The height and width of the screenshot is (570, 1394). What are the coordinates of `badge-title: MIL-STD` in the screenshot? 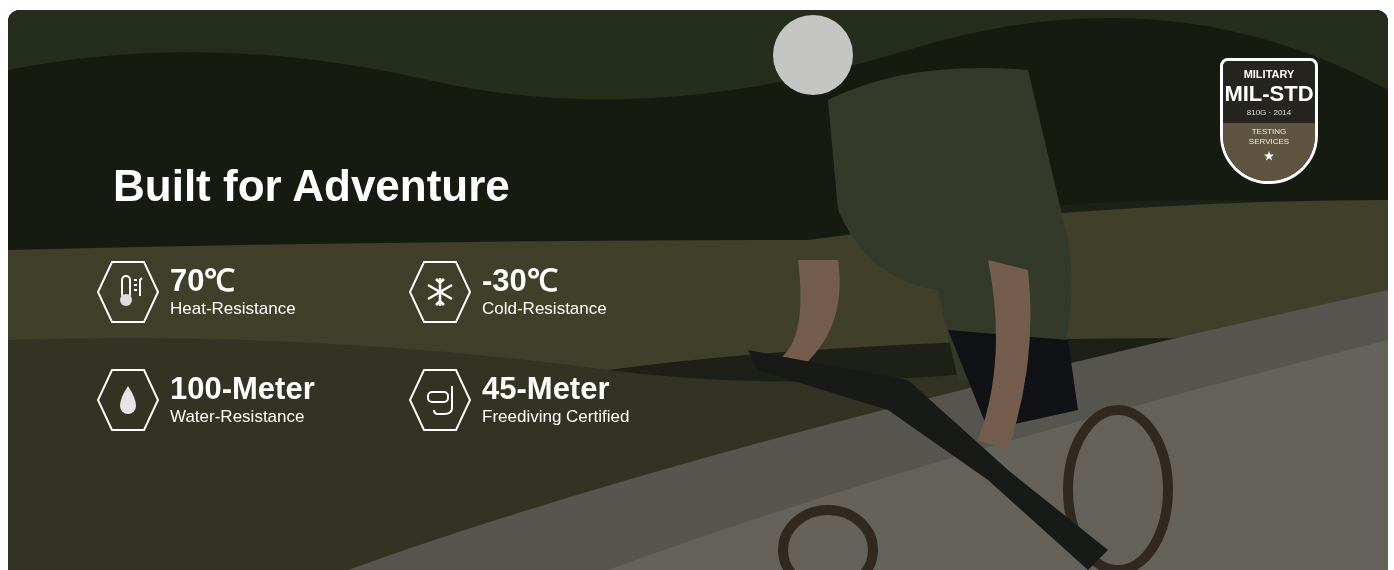 It's located at (1269, 94).